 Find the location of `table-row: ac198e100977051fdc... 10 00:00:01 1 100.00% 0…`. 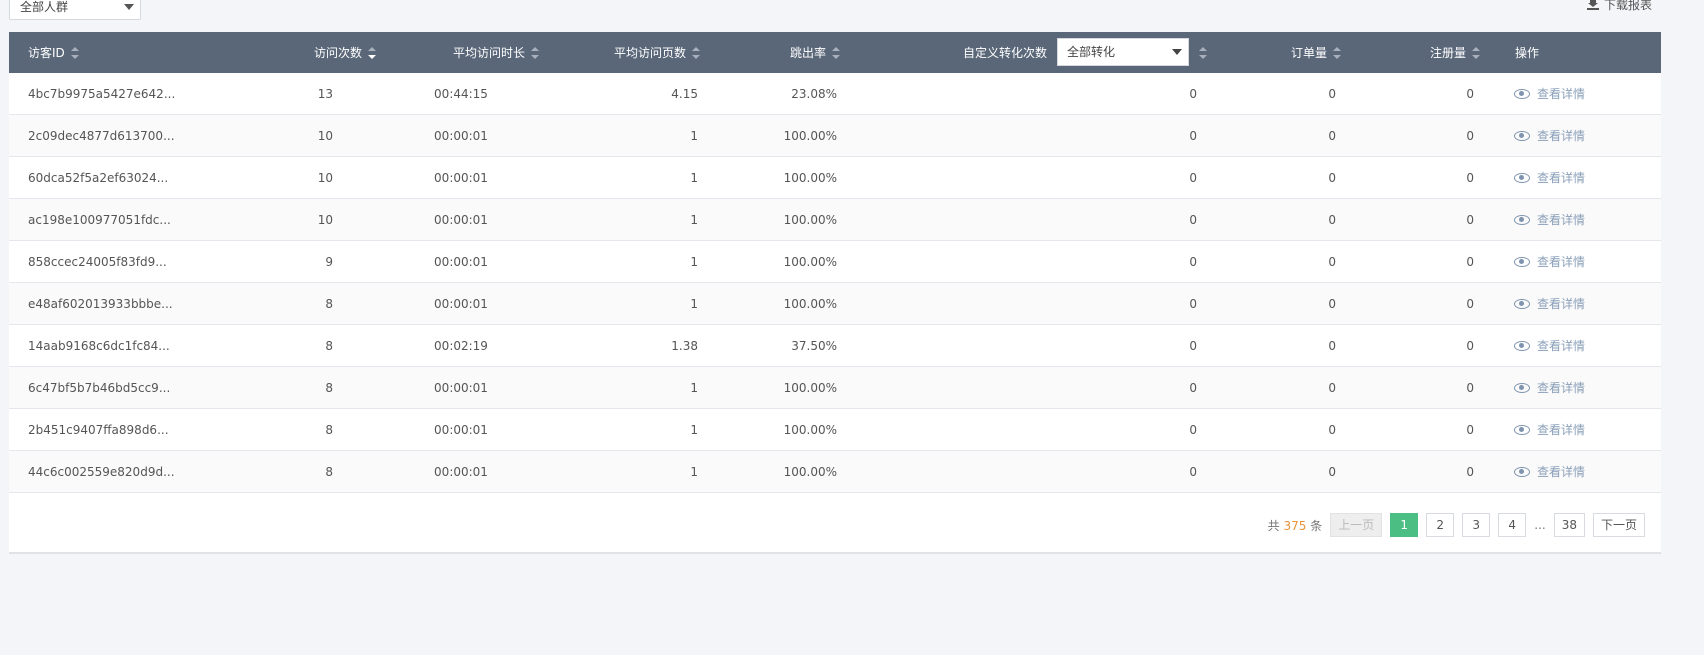

table-row: ac198e100977051fdc... 10 00:00:01 1 100.00% 0… is located at coordinates (835, 220).